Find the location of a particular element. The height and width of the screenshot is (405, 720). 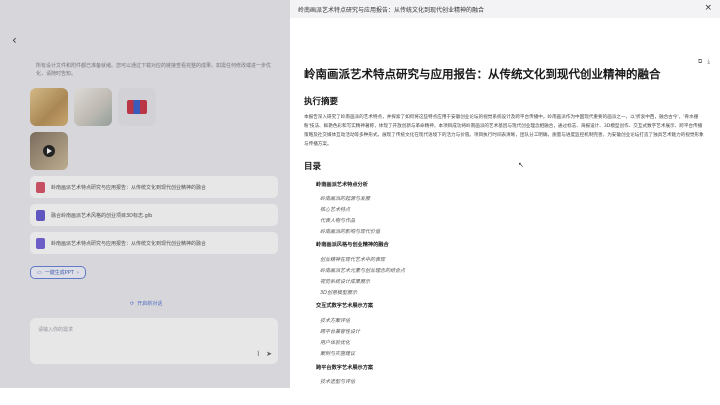

toc-item: 核心艺术特点 is located at coordinates (335, 209).